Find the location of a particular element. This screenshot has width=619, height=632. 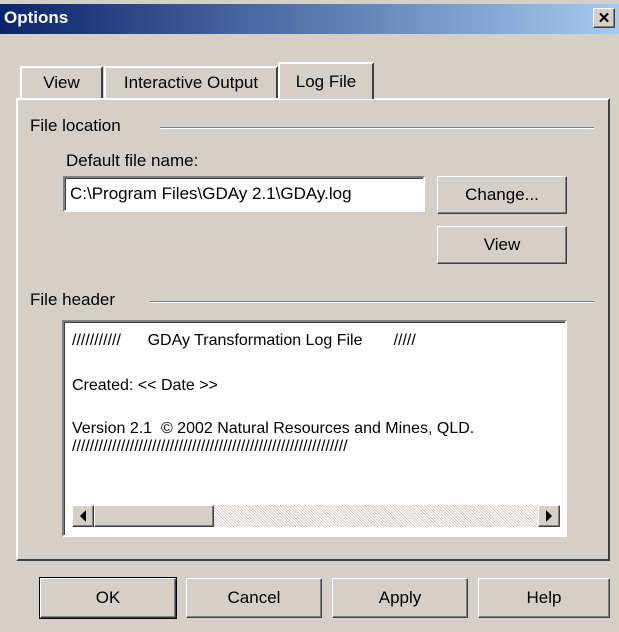

apply-button-label: Apply is located at coordinates (400, 597).